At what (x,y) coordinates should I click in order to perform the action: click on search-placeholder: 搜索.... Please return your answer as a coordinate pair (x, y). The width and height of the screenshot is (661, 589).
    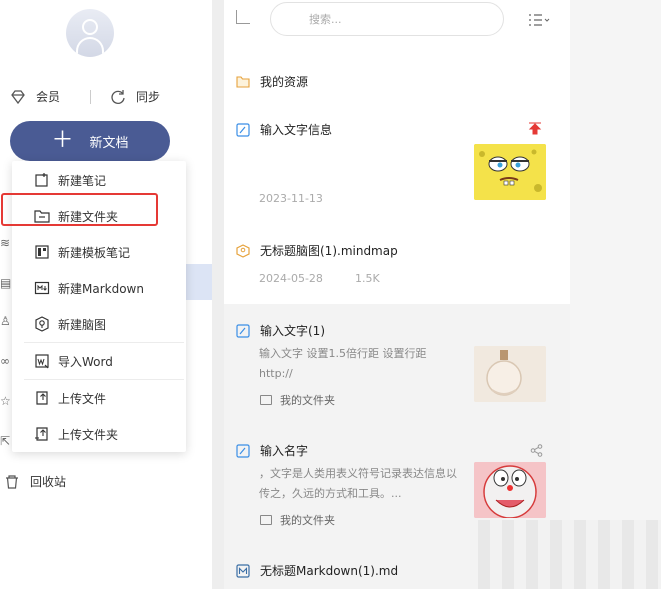
    Looking at the image, I should click on (325, 19).